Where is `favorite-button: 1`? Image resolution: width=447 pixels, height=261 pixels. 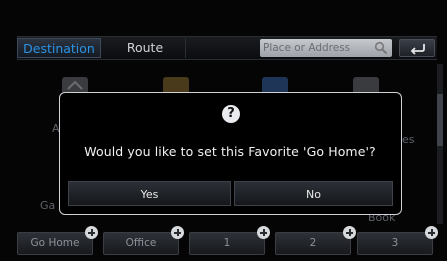 favorite-button: 1 is located at coordinates (229, 240).